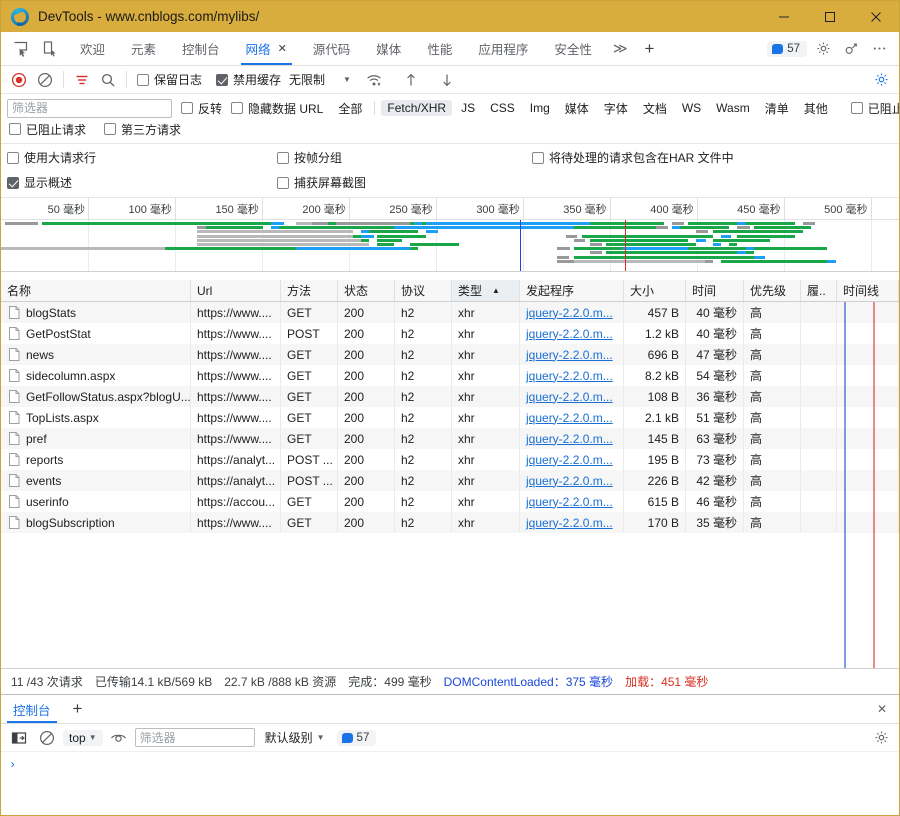 The width and height of the screenshot is (900, 816). Describe the element at coordinates (540, 108) in the screenshot. I see `type-filter-img: Img` at that location.